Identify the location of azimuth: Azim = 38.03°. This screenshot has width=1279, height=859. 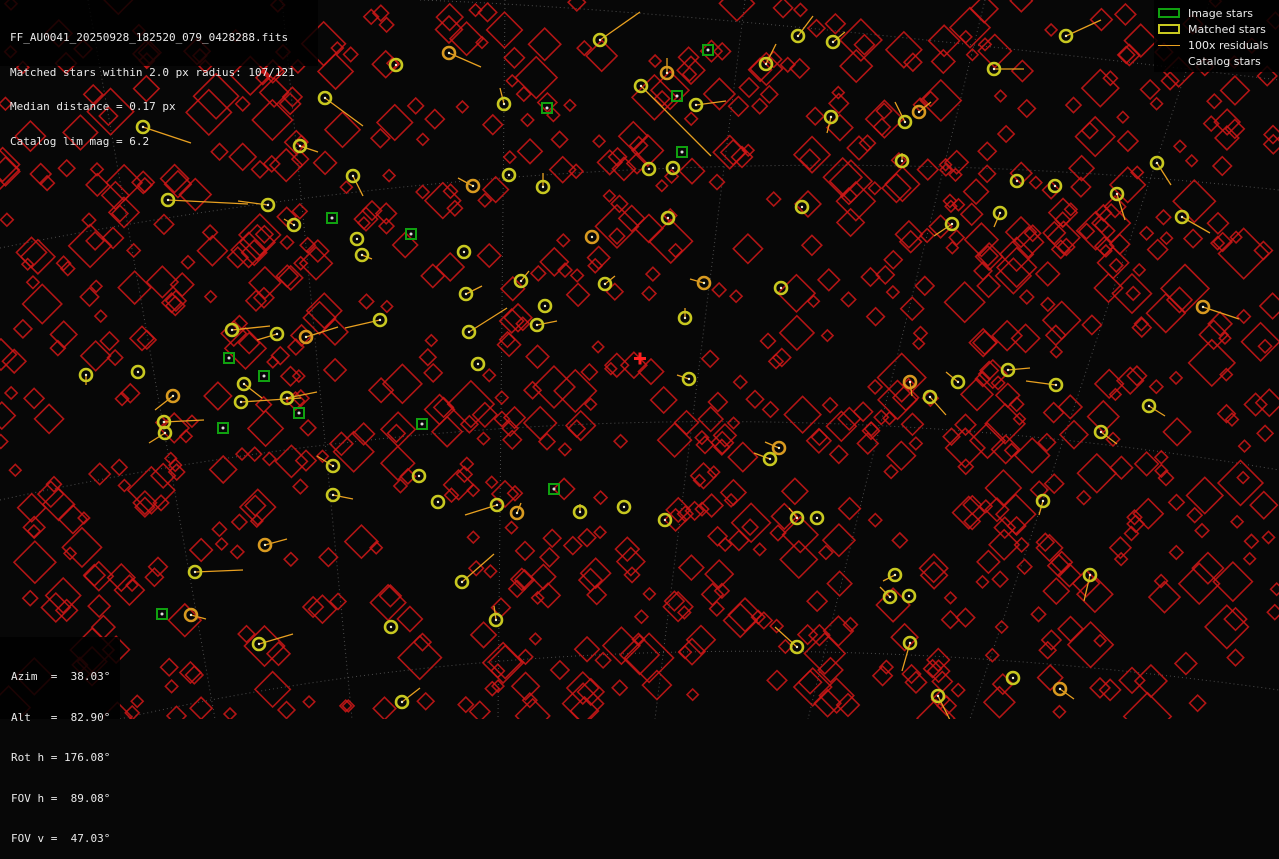
(61, 676).